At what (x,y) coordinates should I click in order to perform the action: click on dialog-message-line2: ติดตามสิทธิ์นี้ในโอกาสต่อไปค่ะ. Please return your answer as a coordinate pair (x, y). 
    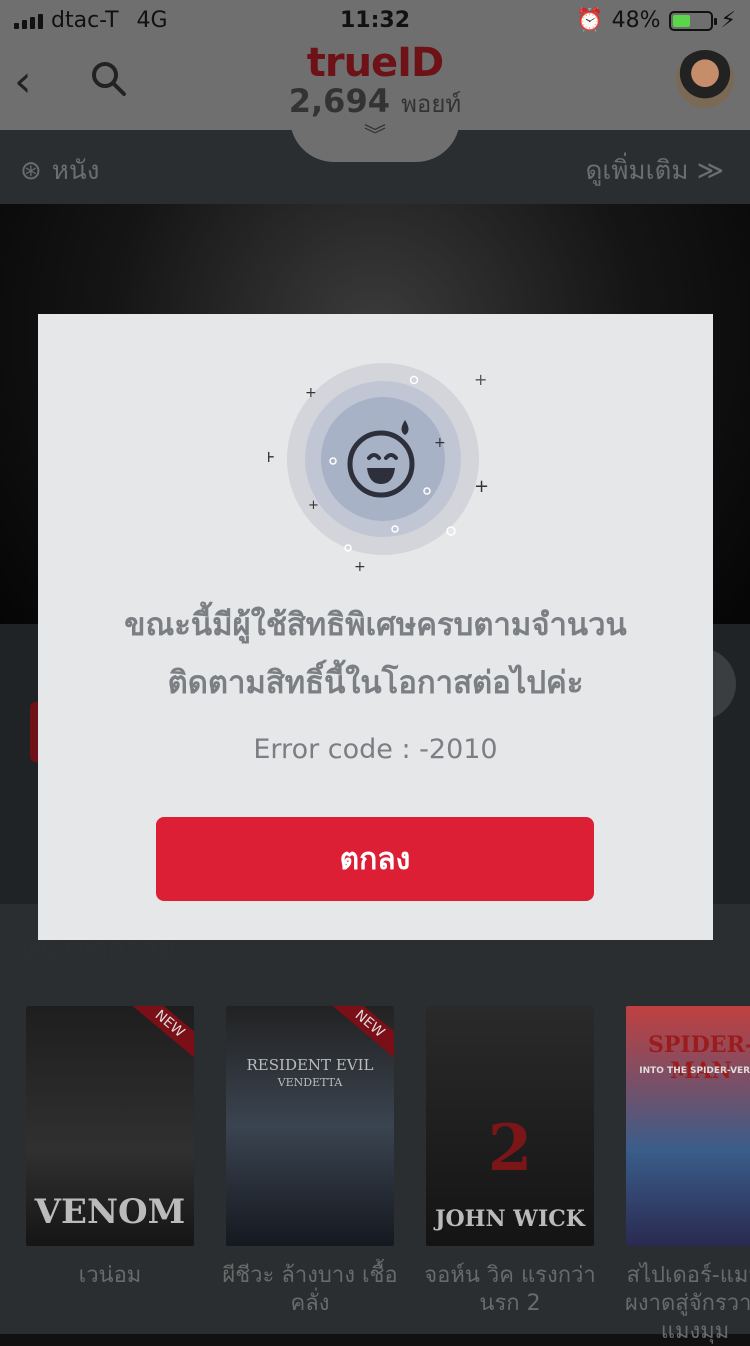
    Looking at the image, I should click on (375, 683).